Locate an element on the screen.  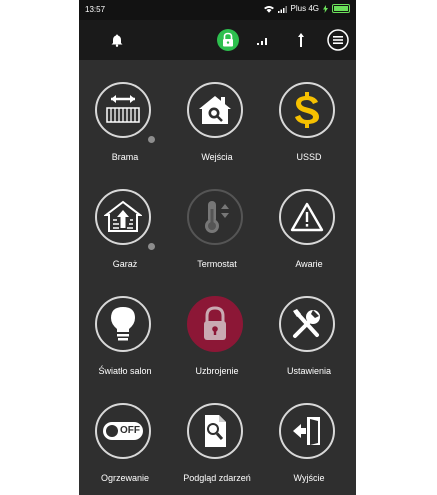
tile-label: Wyjście is located at coordinates (309, 478).